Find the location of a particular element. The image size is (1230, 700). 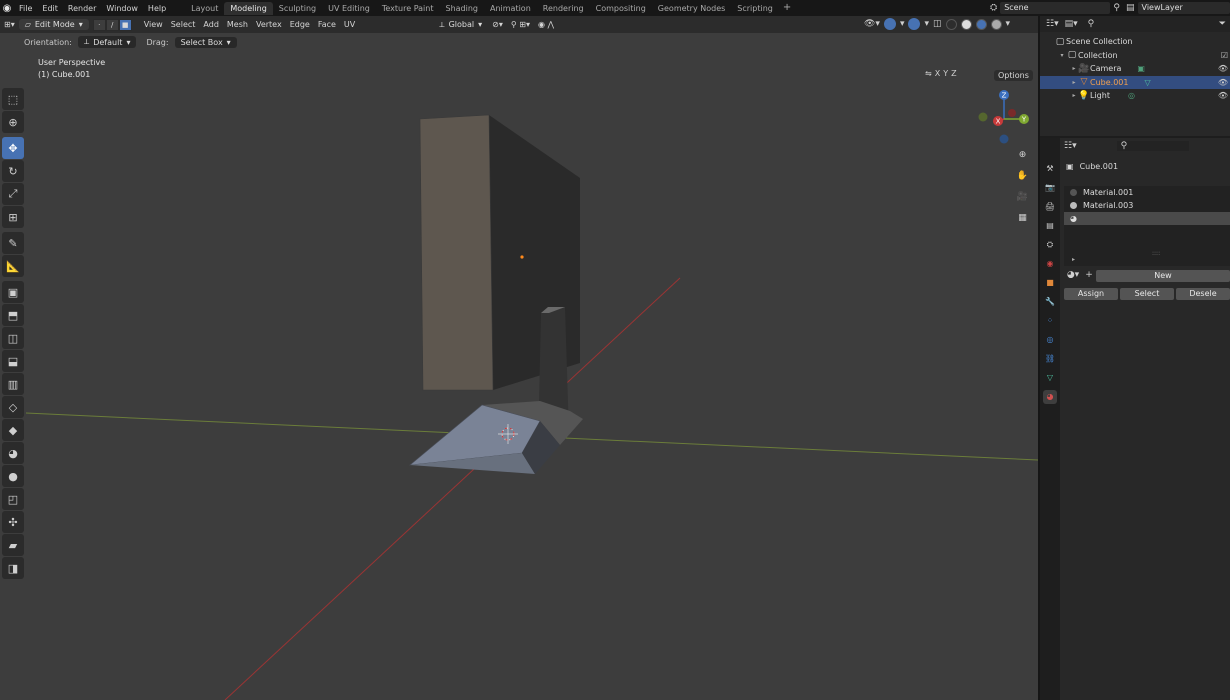

outliner-item-light: ▸ 💡 Light ◎ 👁 is located at coordinates (1135, 96).